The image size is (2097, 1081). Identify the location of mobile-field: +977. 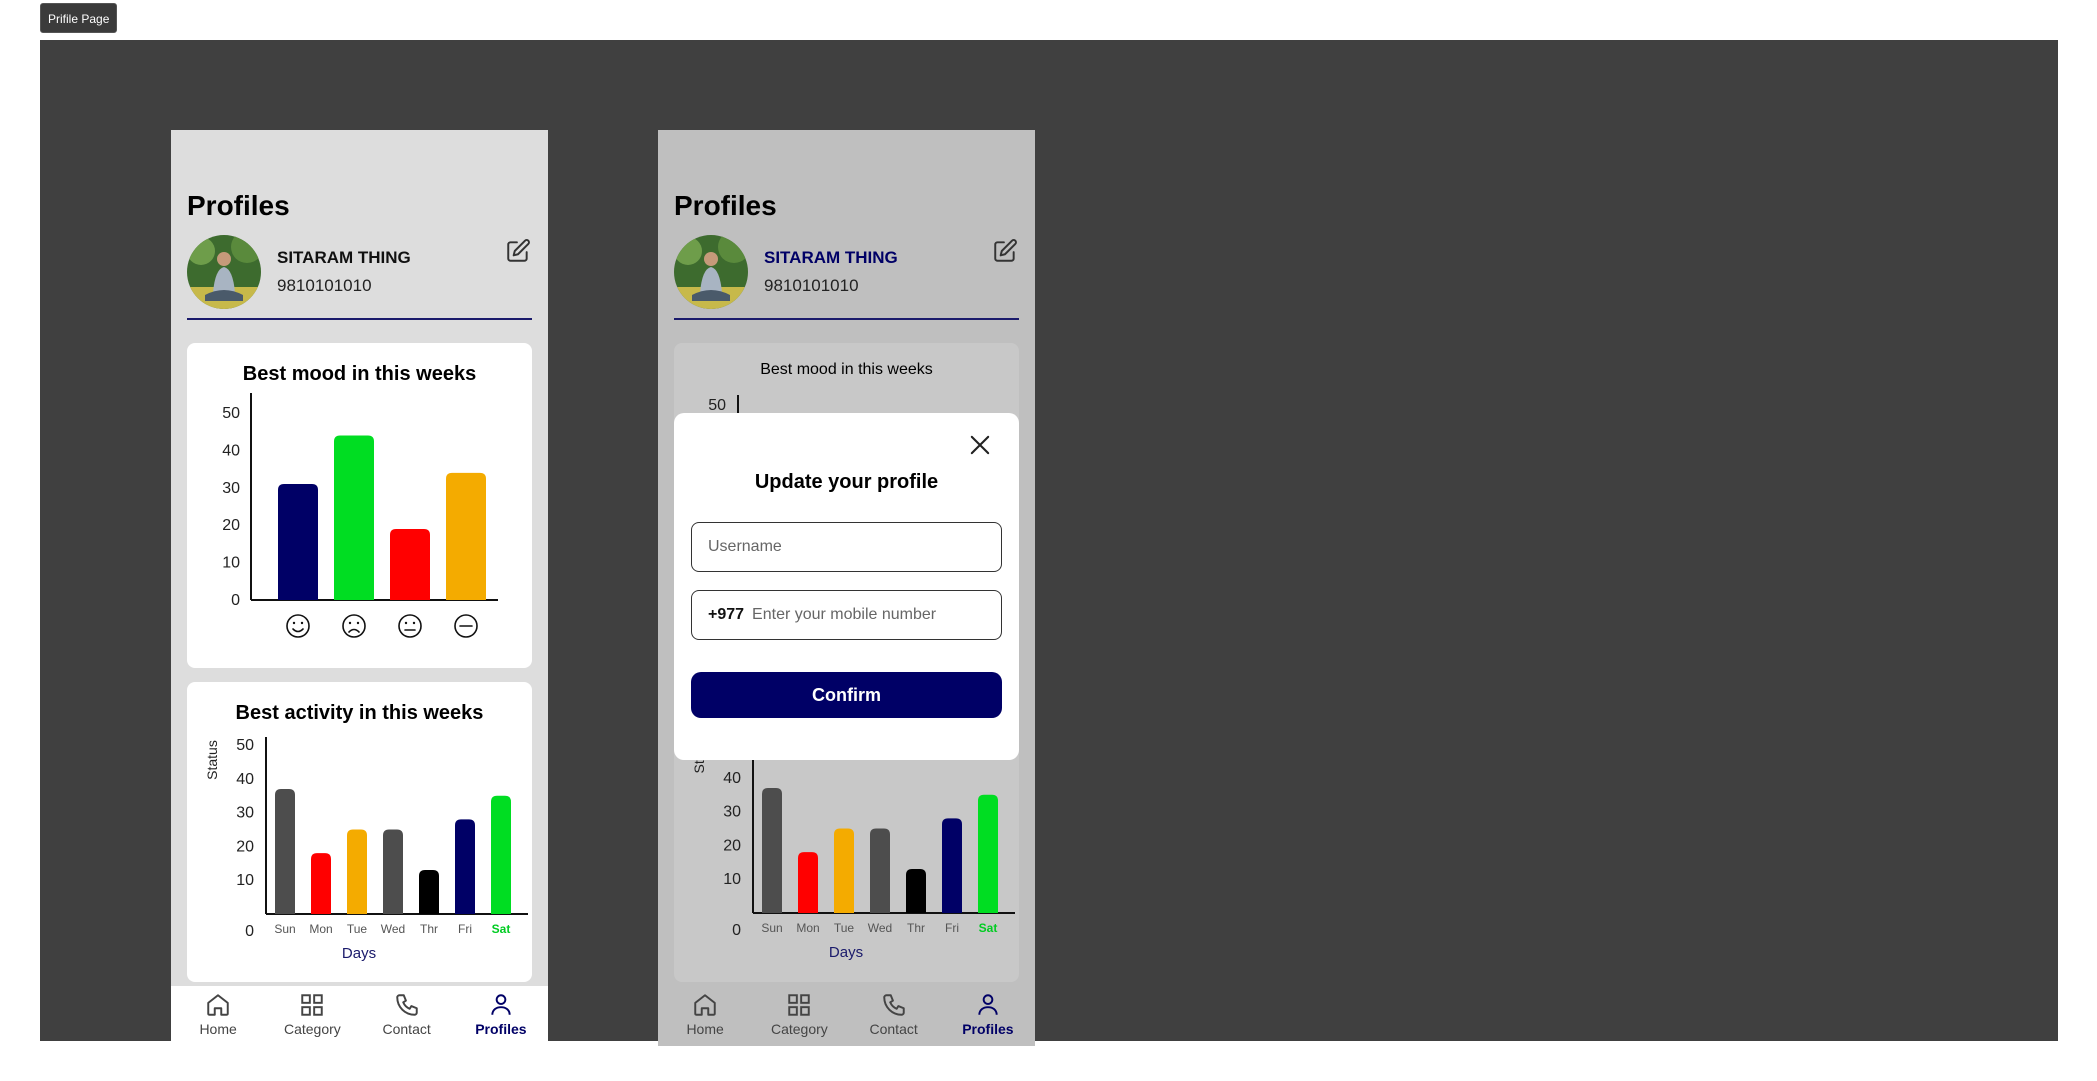
(846, 615).